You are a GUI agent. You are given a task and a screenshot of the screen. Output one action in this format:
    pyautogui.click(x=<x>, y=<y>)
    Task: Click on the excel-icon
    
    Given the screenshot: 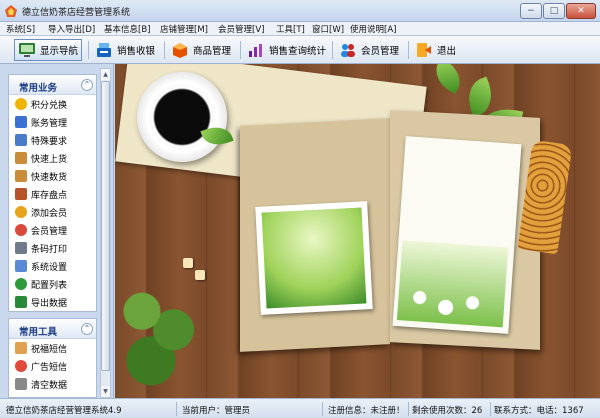 What is the action you would take?
    pyautogui.click(x=21, y=302)
    